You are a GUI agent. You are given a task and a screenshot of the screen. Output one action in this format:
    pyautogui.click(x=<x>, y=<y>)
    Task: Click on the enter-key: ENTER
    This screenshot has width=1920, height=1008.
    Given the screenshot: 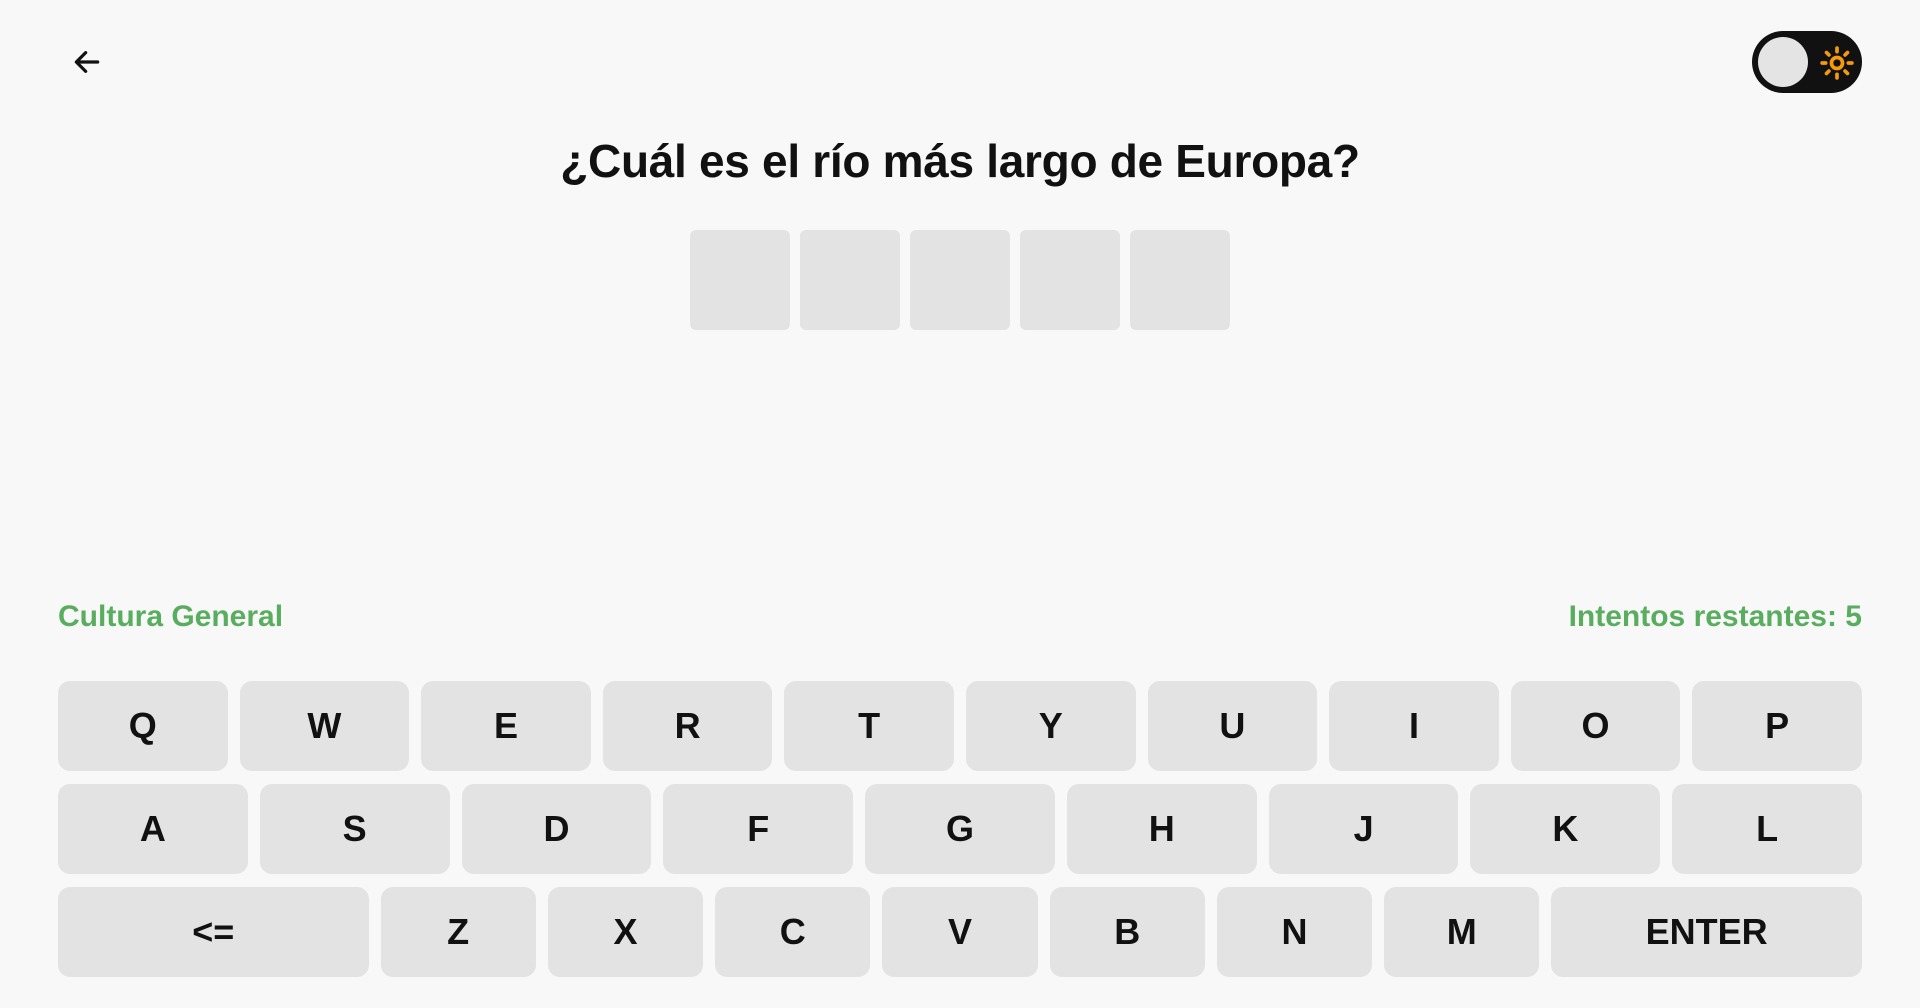 What is the action you would take?
    pyautogui.click(x=1706, y=932)
    